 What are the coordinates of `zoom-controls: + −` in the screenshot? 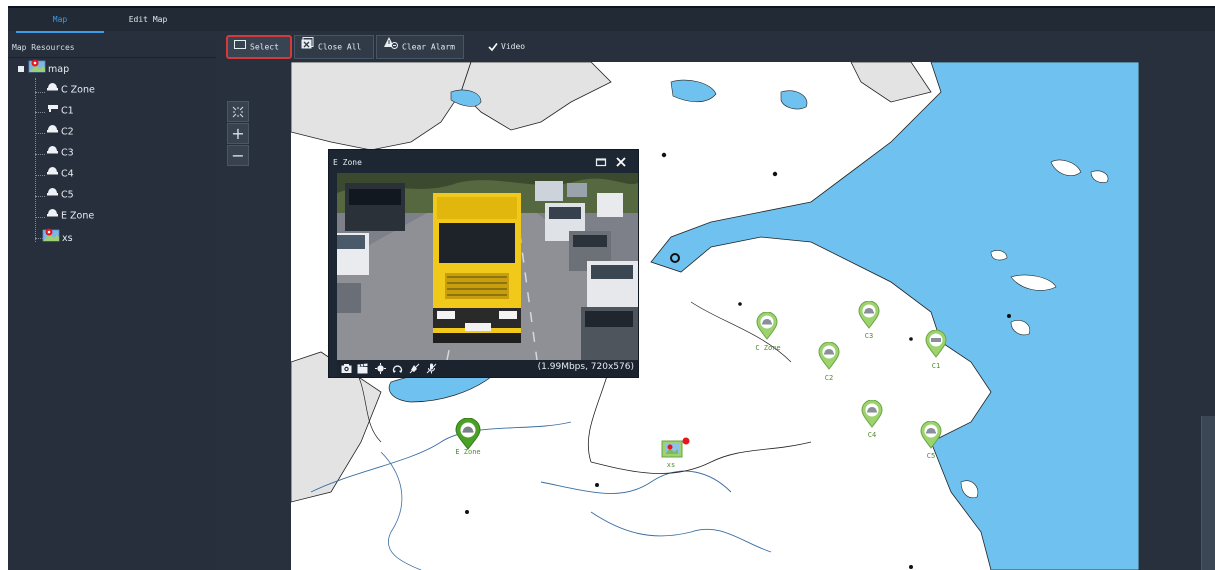 It's located at (238, 134).